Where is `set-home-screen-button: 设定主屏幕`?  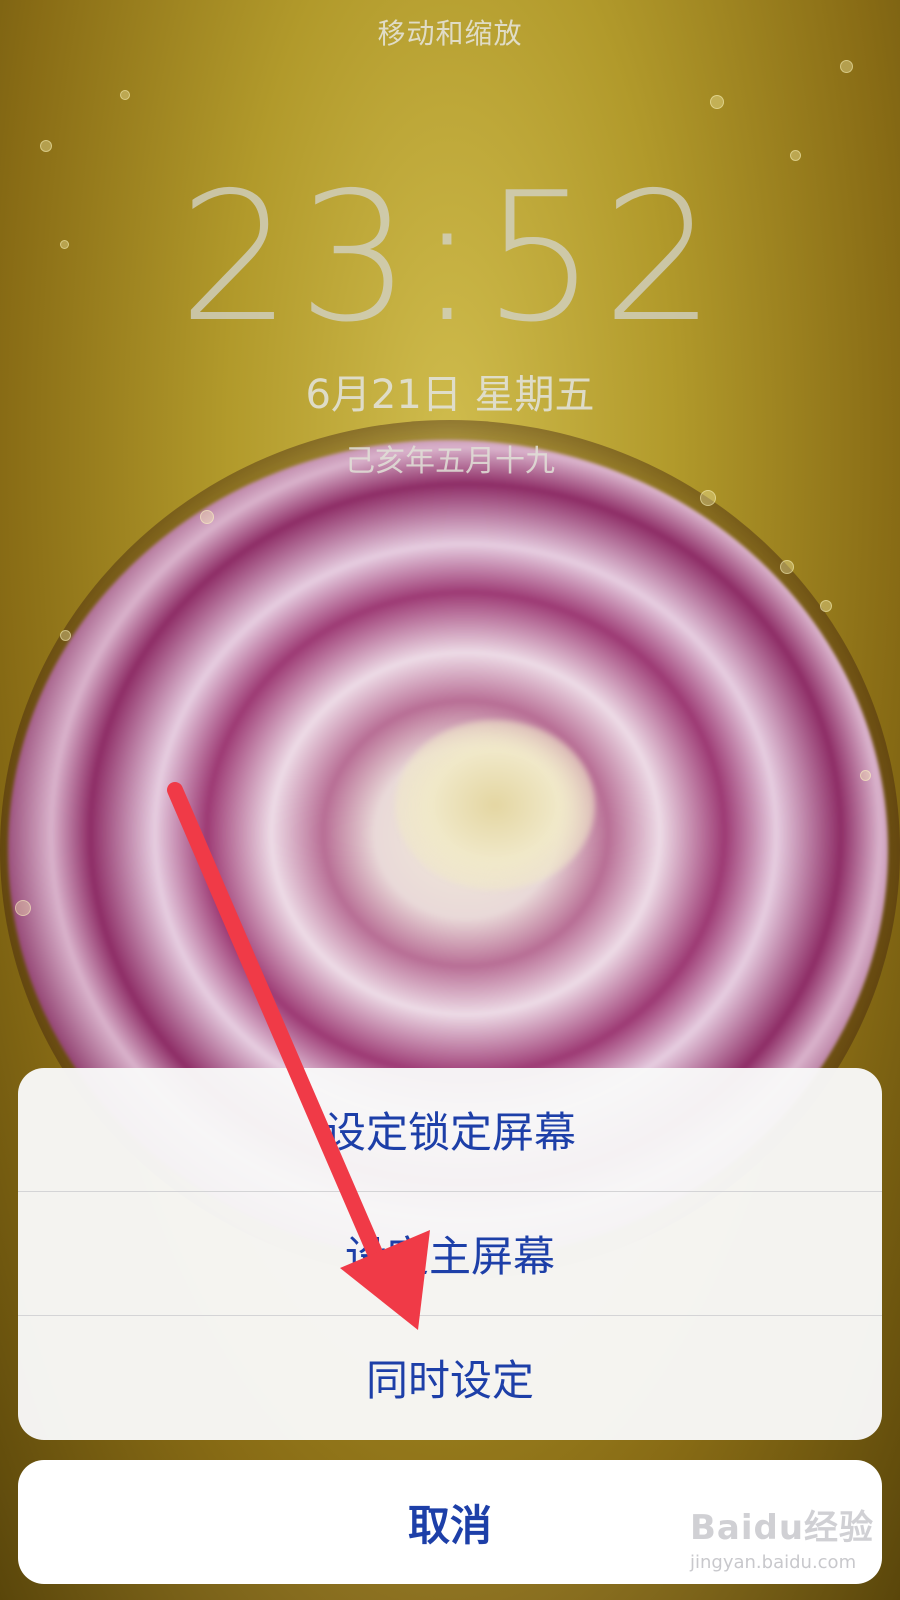
set-home-screen-button: 设定主屏幕 is located at coordinates (450, 1253).